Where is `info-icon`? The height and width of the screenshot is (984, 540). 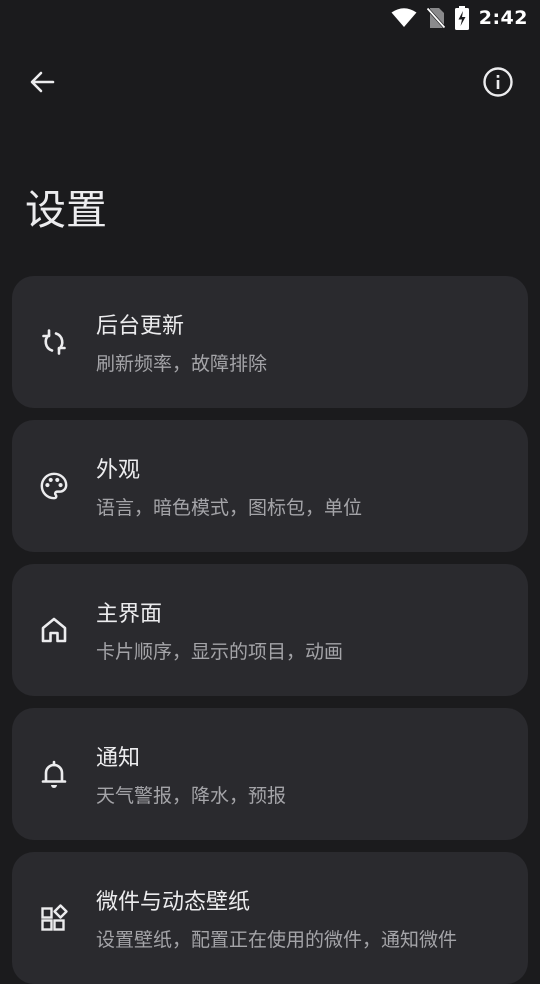
info-icon is located at coordinates (498, 84).